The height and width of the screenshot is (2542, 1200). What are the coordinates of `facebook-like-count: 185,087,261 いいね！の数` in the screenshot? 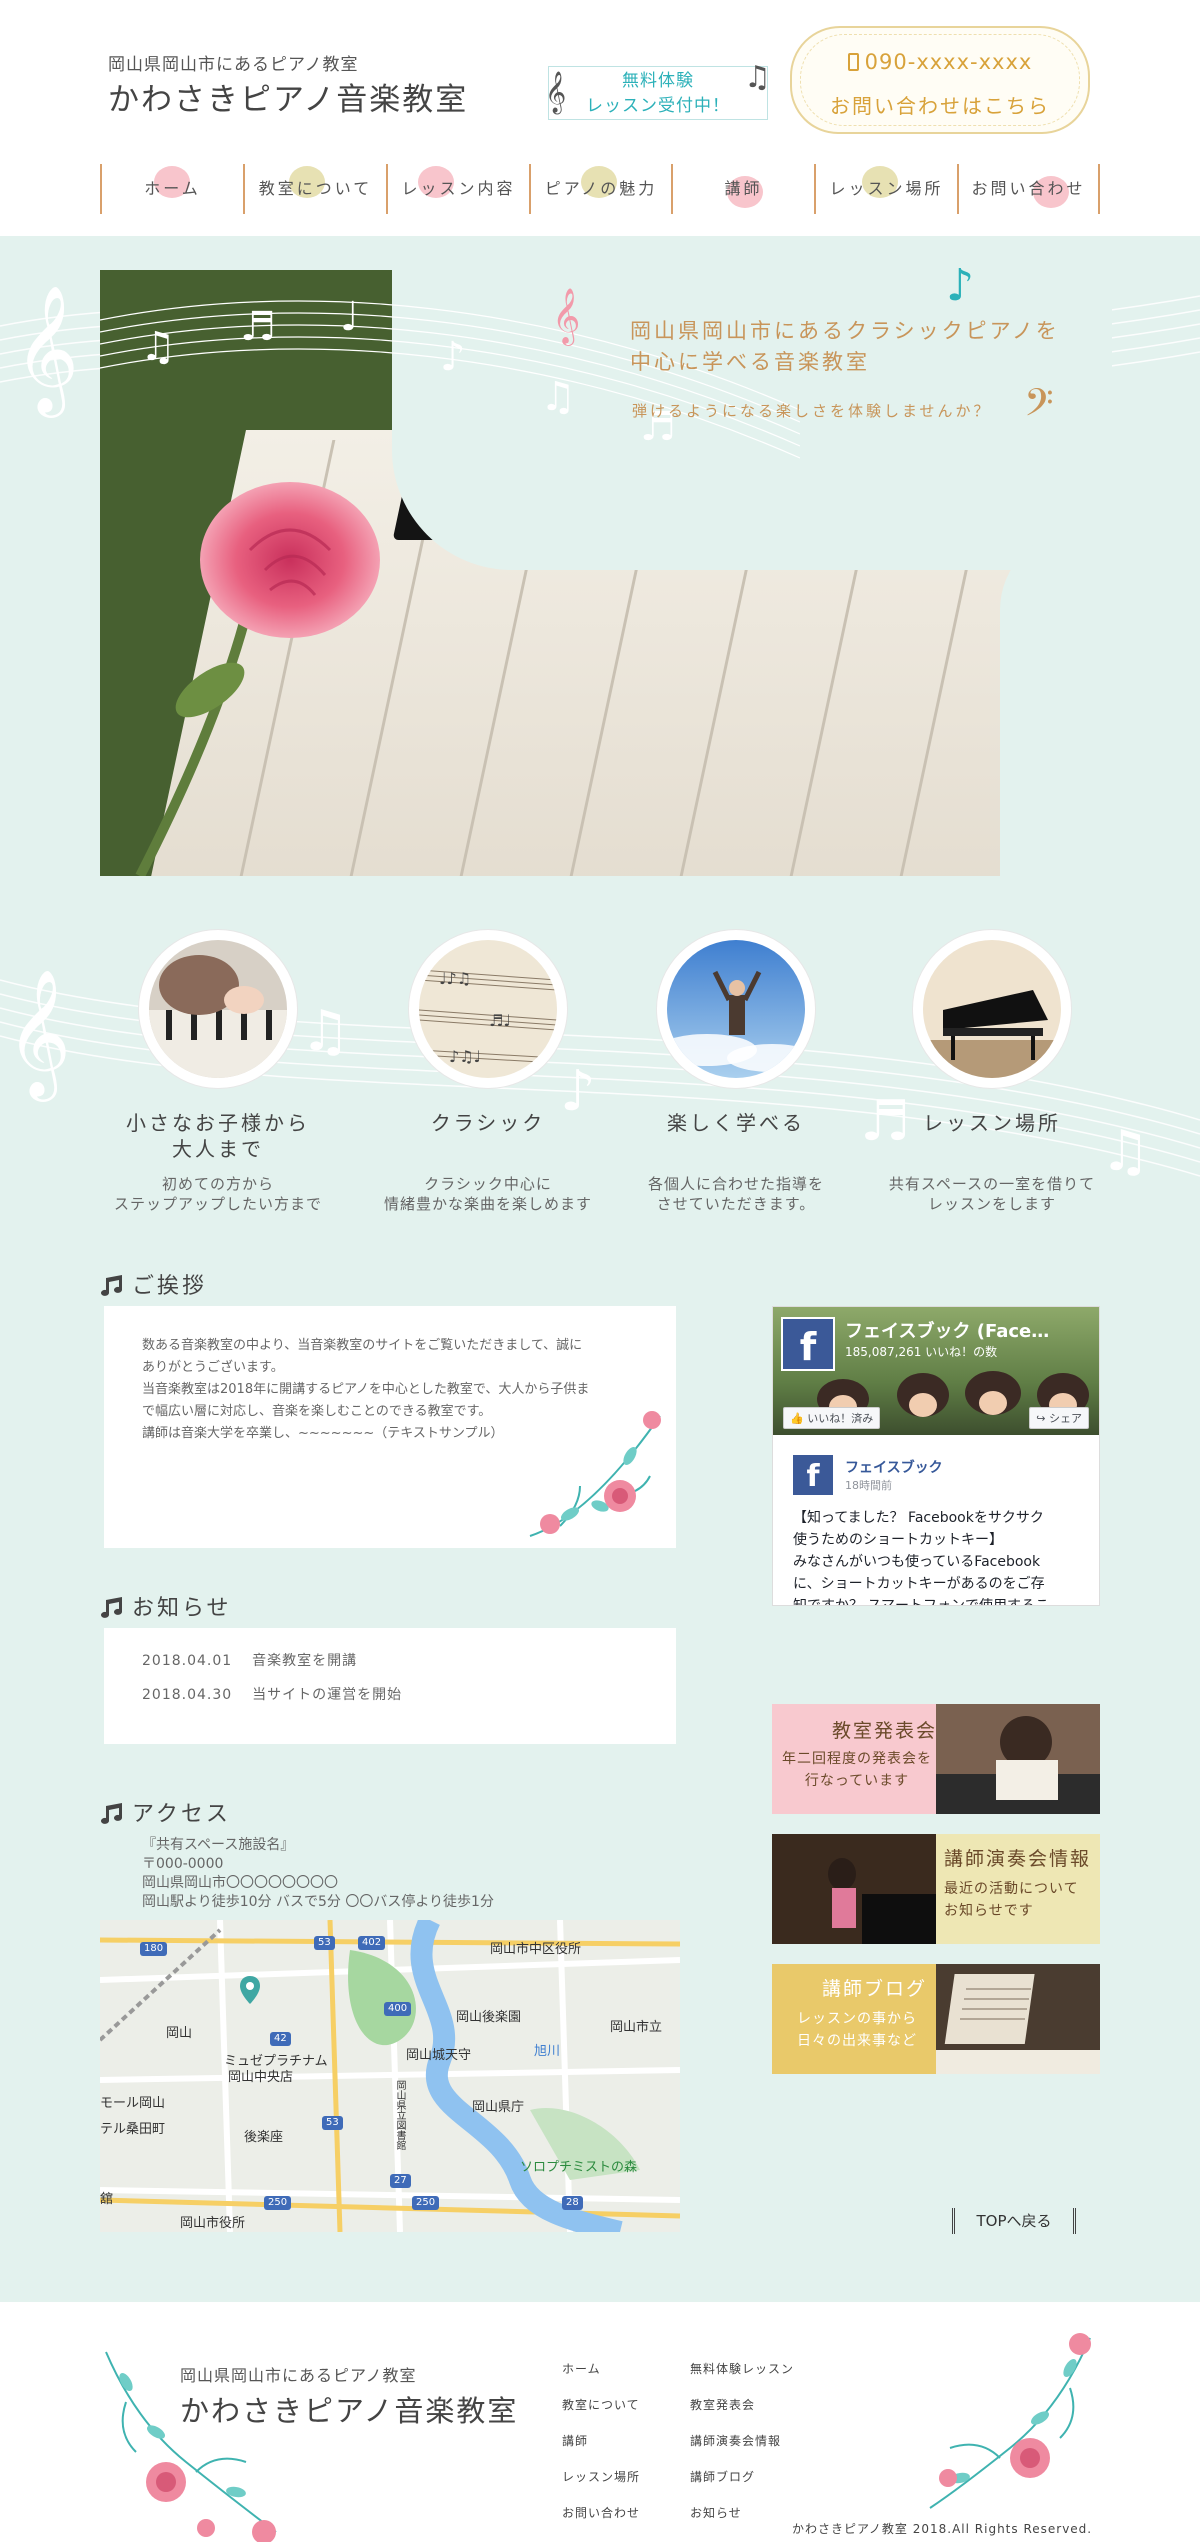 It's located at (921, 1352).